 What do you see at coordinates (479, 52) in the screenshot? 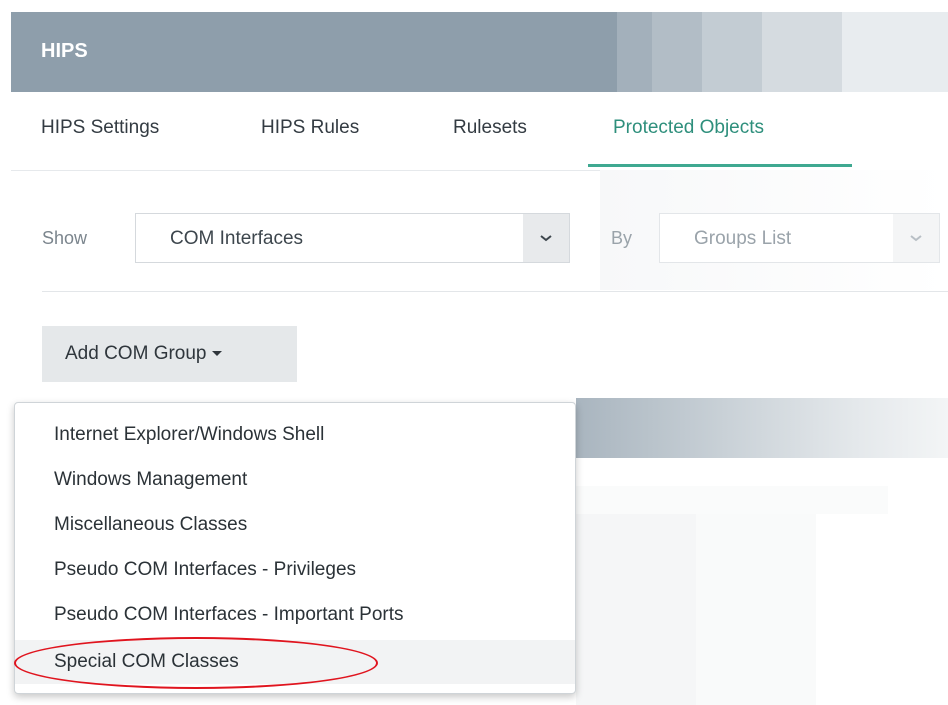
I see `hips-header: HIPS` at bounding box center [479, 52].